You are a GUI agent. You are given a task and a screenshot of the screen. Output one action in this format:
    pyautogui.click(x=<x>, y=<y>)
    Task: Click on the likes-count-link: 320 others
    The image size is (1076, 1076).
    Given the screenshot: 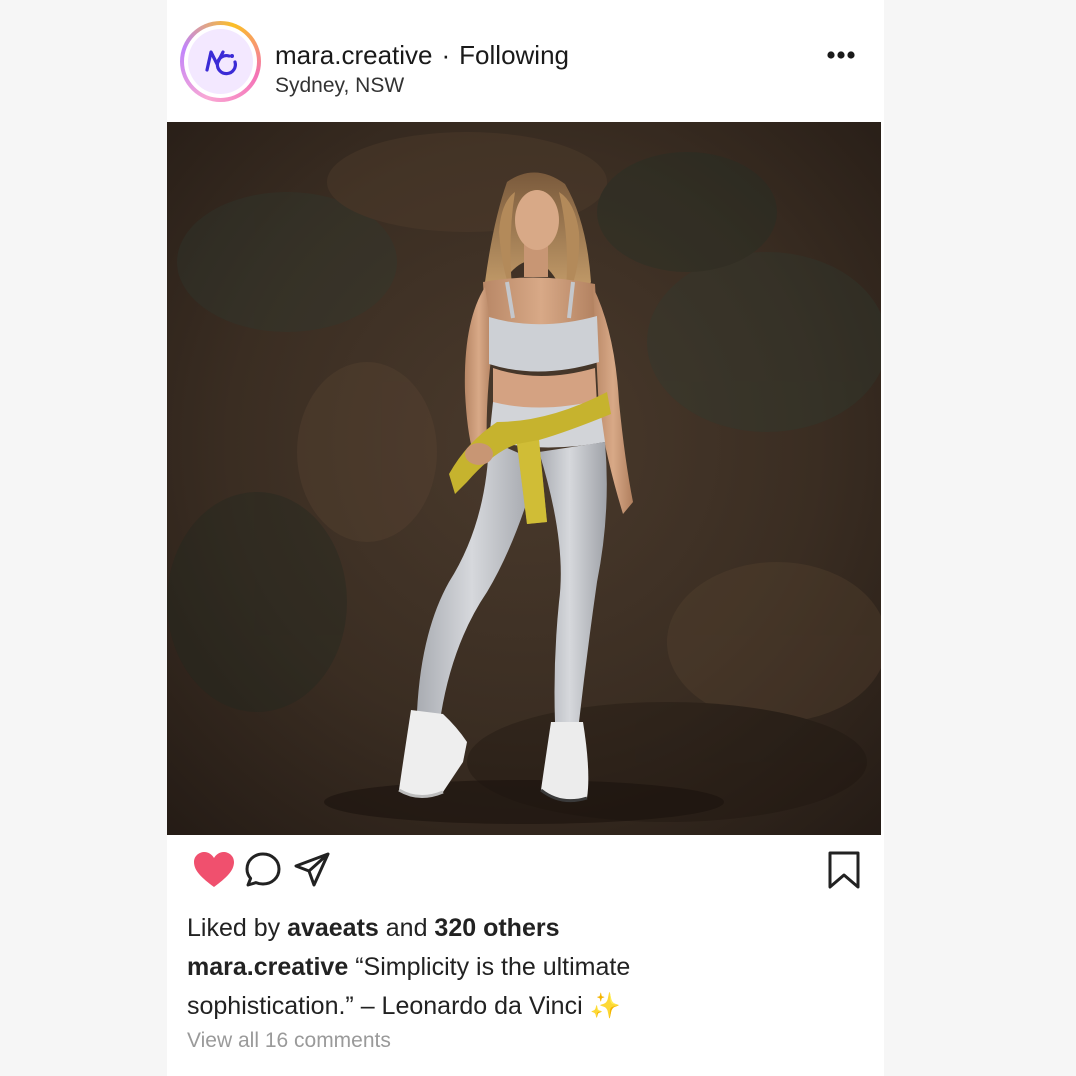 What is the action you would take?
    pyautogui.click(x=496, y=928)
    